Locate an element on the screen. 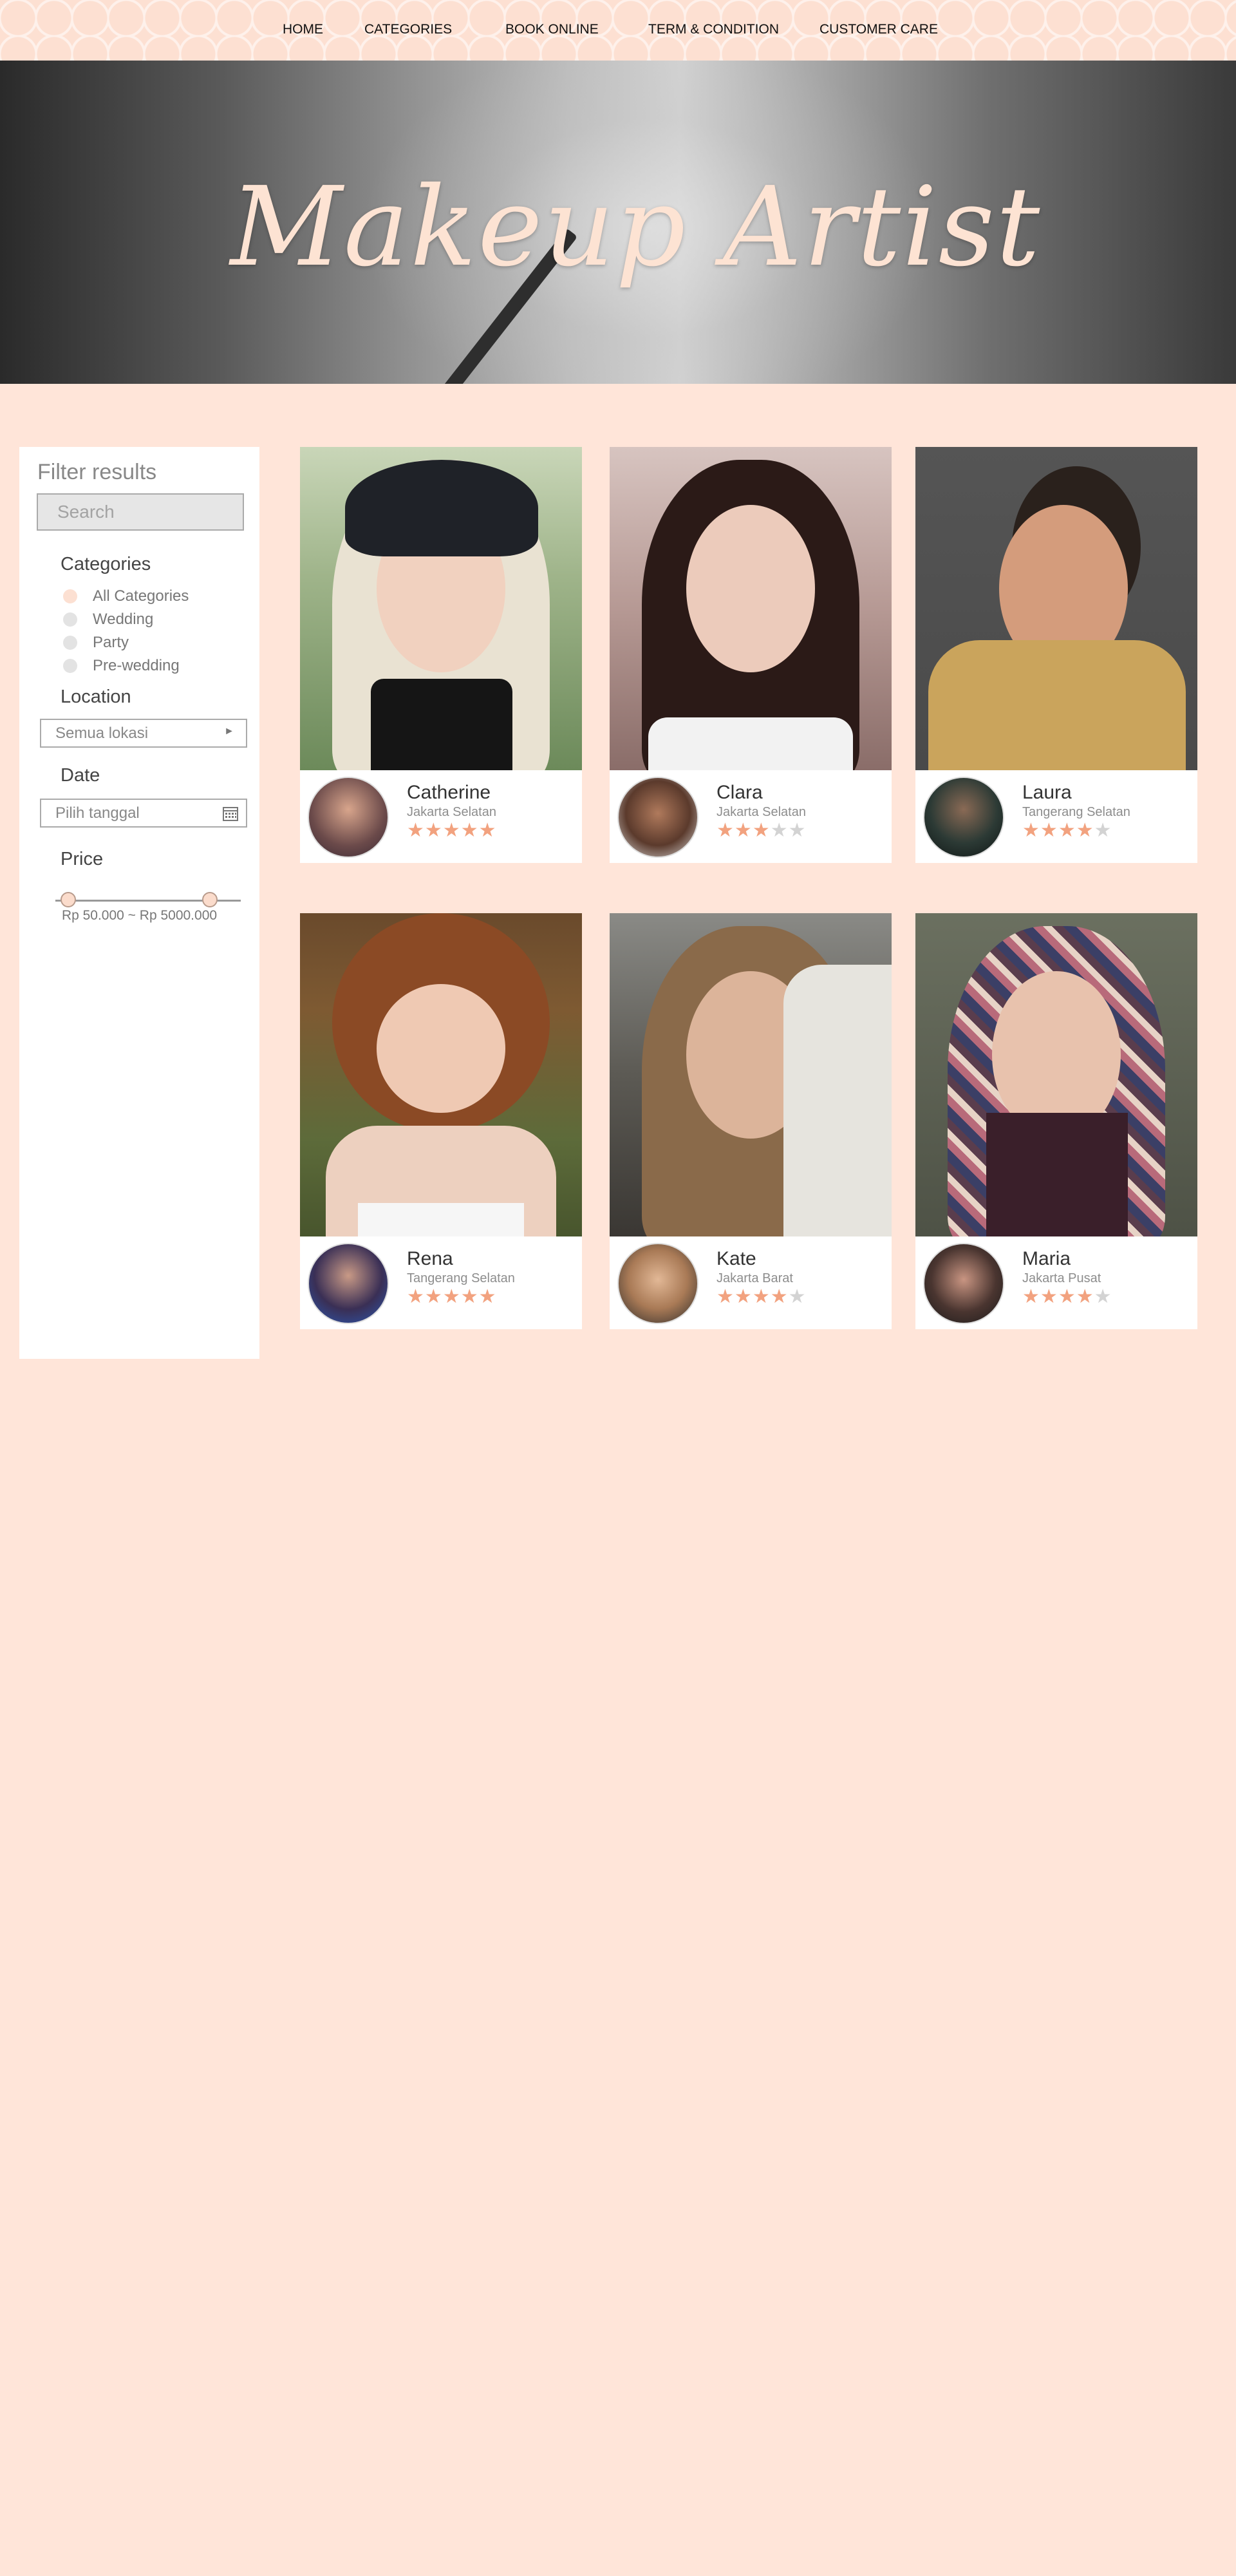  artist-card-maria: Maria Jakarta Pusat ★★★★★ is located at coordinates (1056, 1121).